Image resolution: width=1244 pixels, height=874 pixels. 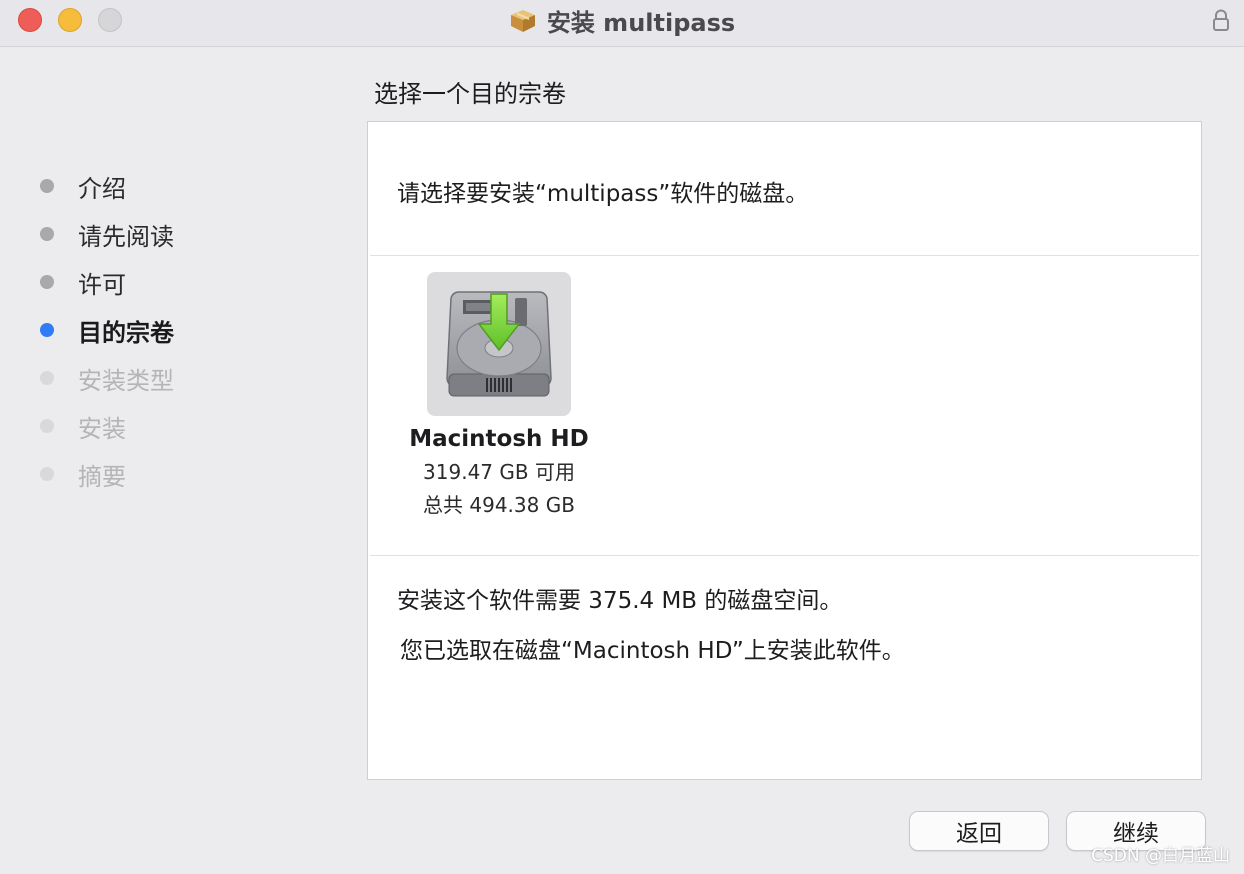 I want to click on step-label: 介绍, so click(x=102, y=188).